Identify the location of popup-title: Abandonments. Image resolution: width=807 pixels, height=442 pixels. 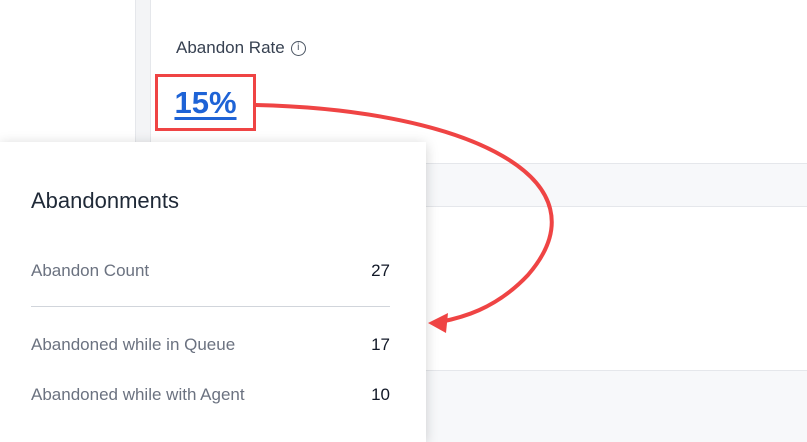
(105, 200).